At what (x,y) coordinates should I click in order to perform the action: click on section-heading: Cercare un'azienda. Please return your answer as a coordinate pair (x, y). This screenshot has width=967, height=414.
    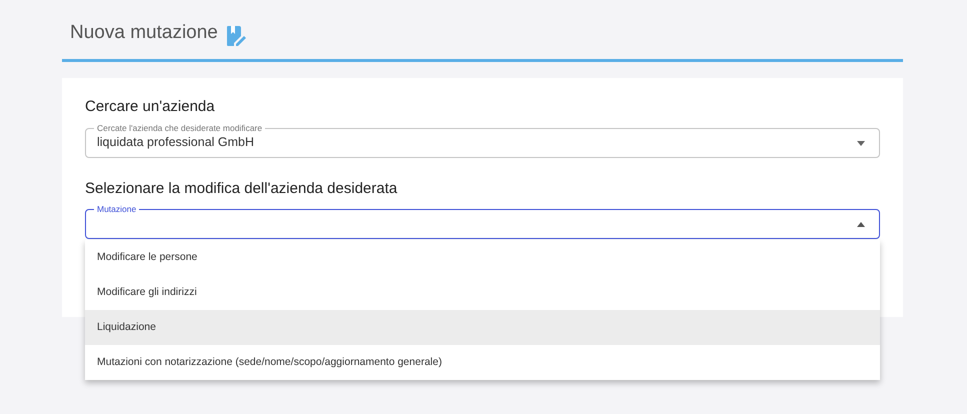
    Looking at the image, I should click on (150, 107).